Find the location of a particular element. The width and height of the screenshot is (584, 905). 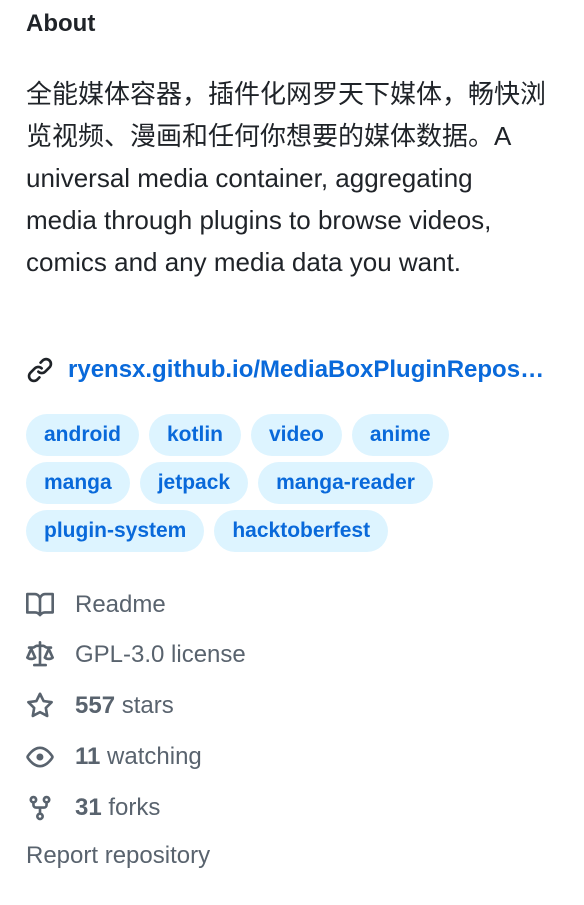

forks-link: 31 forks is located at coordinates (93, 808).